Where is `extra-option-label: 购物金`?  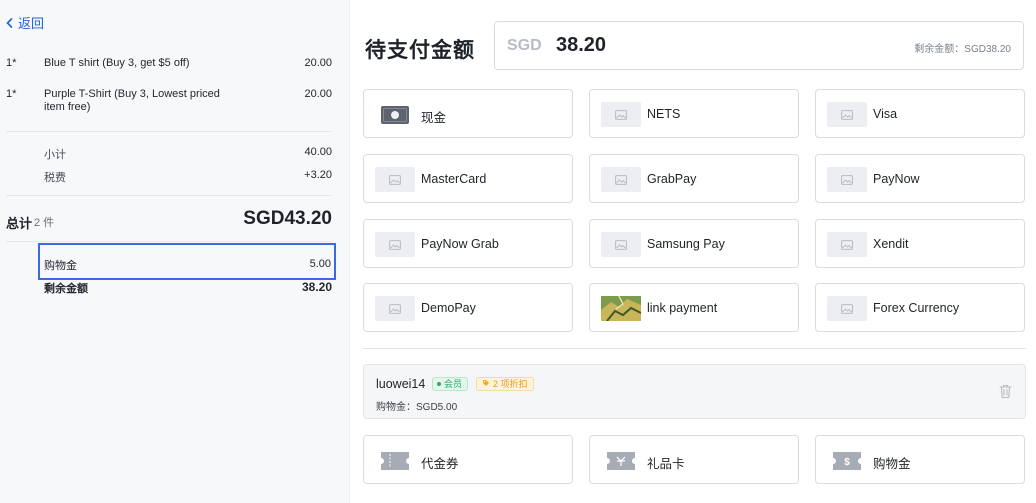
extra-option-label: 购物金 is located at coordinates (892, 464).